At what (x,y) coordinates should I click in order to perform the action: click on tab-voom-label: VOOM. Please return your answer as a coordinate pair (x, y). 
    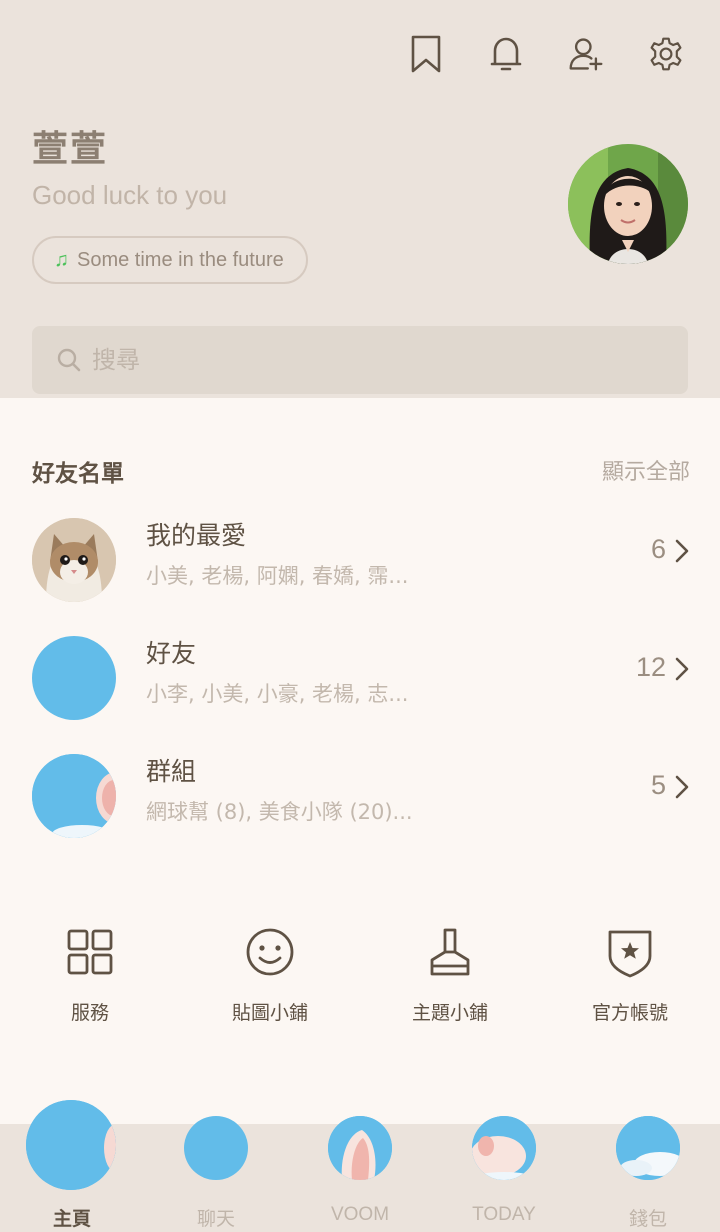
    Looking at the image, I should click on (360, 1214).